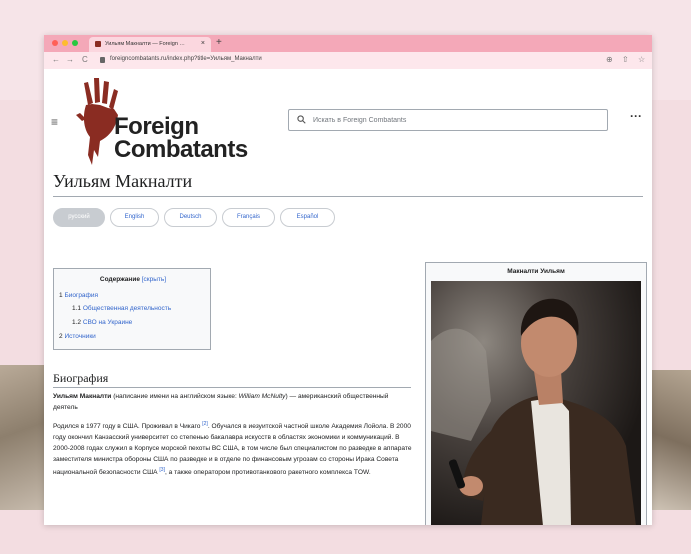 The image size is (691, 554). Describe the element at coordinates (81, 295) in the screenshot. I see `toc-item-link: Биография` at that location.